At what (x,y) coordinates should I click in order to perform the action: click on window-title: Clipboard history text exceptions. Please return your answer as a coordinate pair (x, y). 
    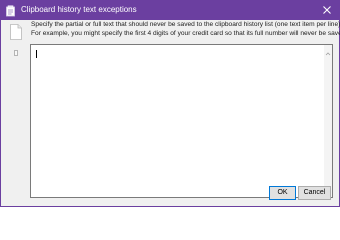
    Looking at the image, I should click on (79, 9).